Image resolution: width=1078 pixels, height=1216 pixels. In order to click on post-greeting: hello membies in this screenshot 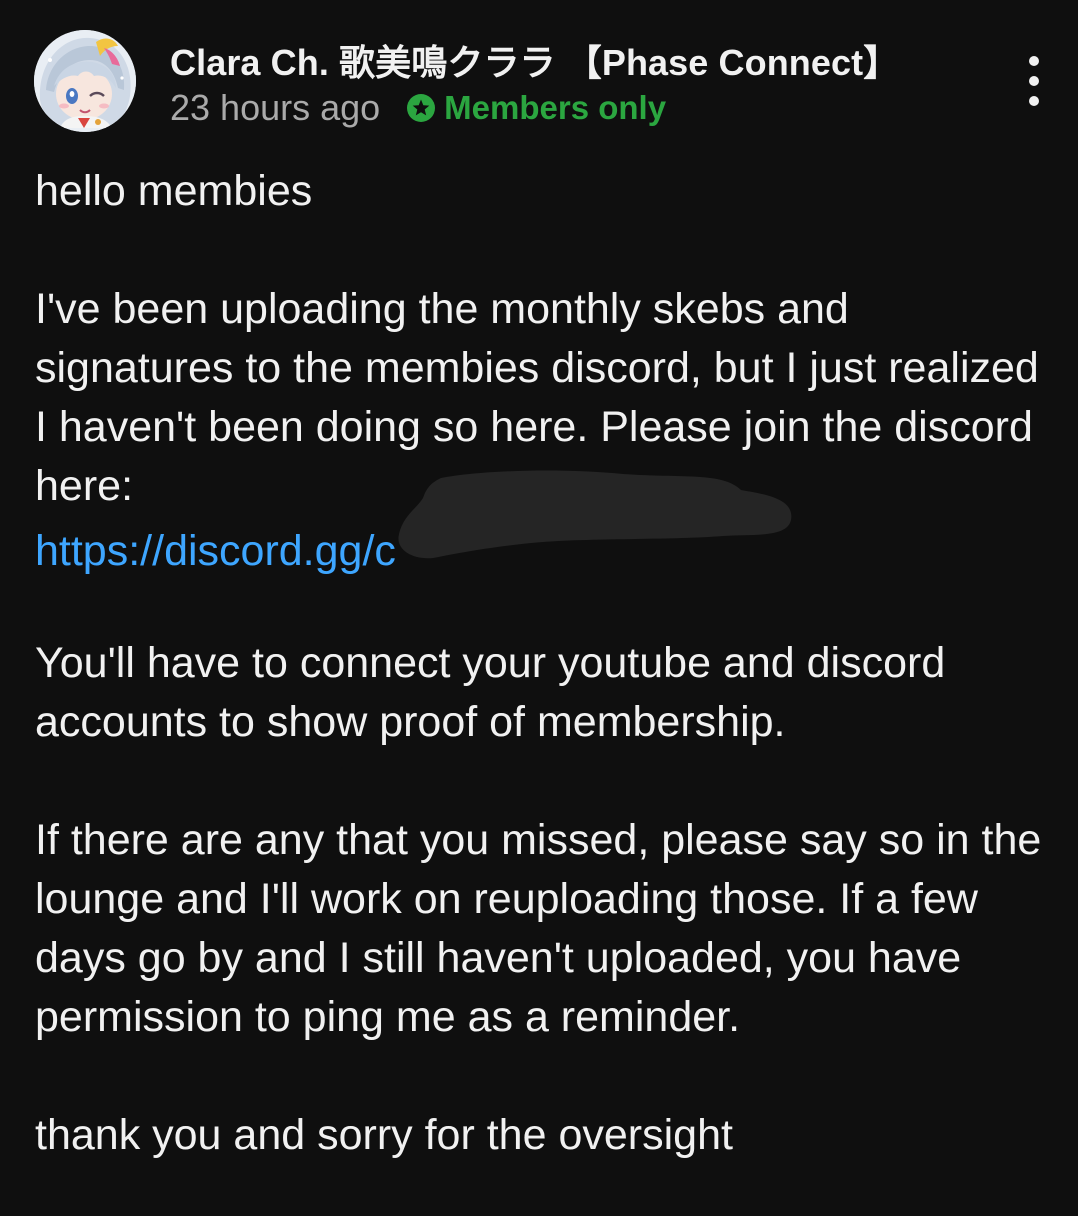, I will do `click(174, 191)`.